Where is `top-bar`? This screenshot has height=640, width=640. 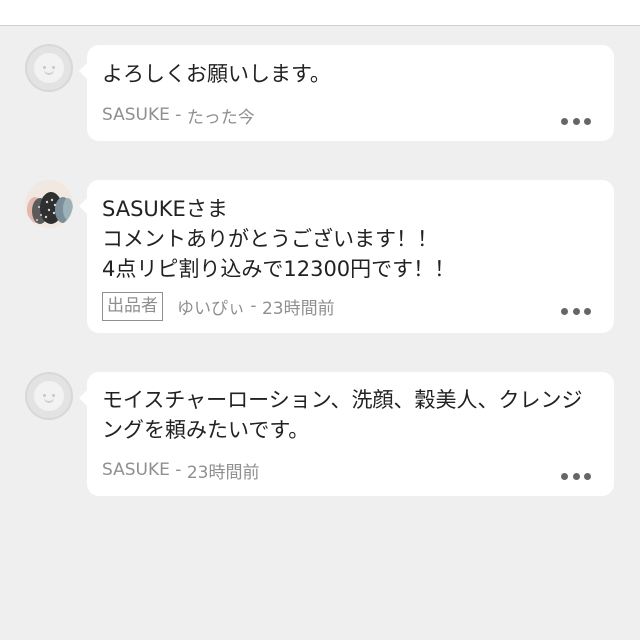
top-bar is located at coordinates (320, 13).